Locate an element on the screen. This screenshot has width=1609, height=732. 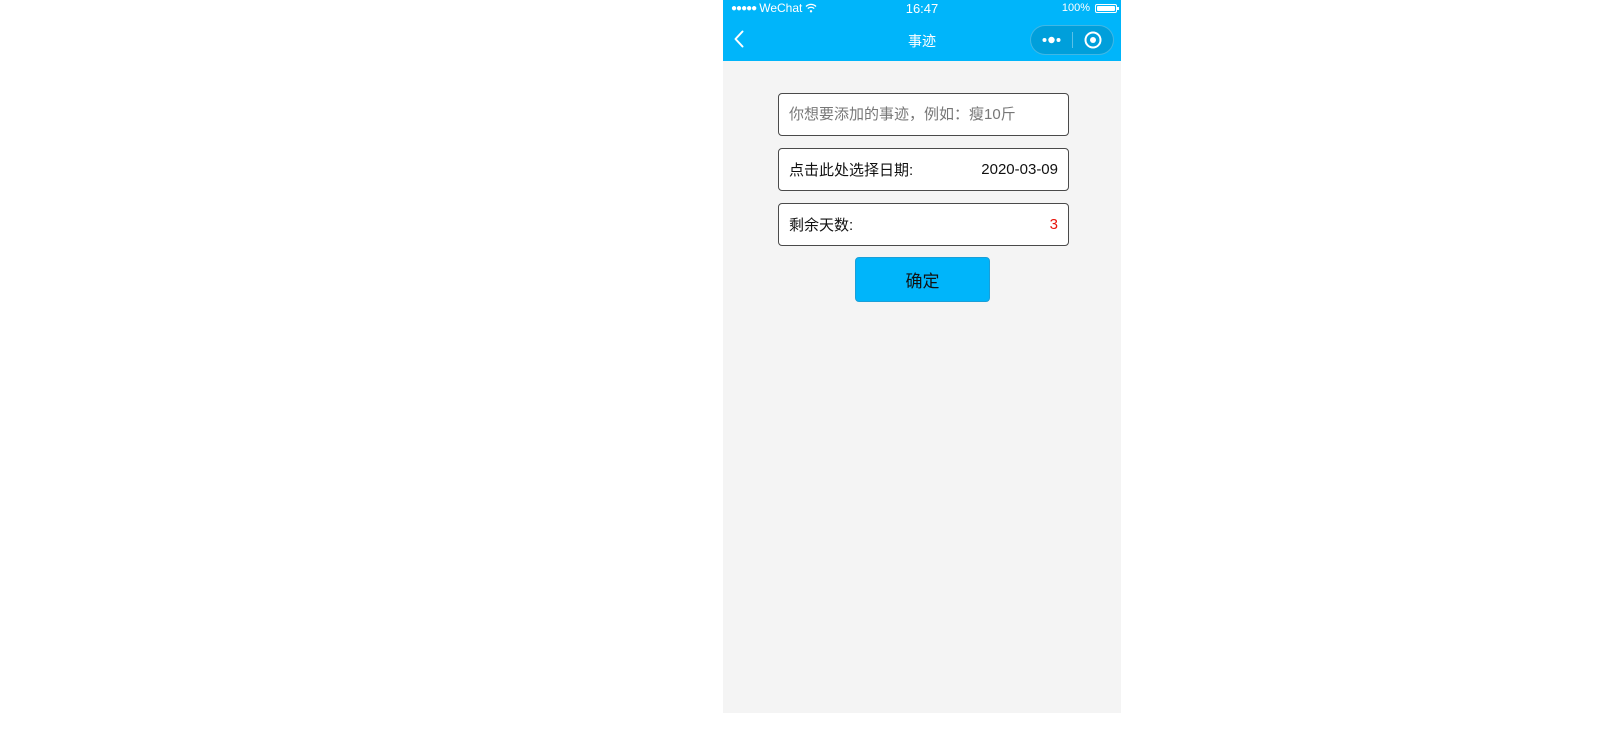
status-bar: ●●●●● WeChat 16:47 100% is located at coordinates (922, 9).